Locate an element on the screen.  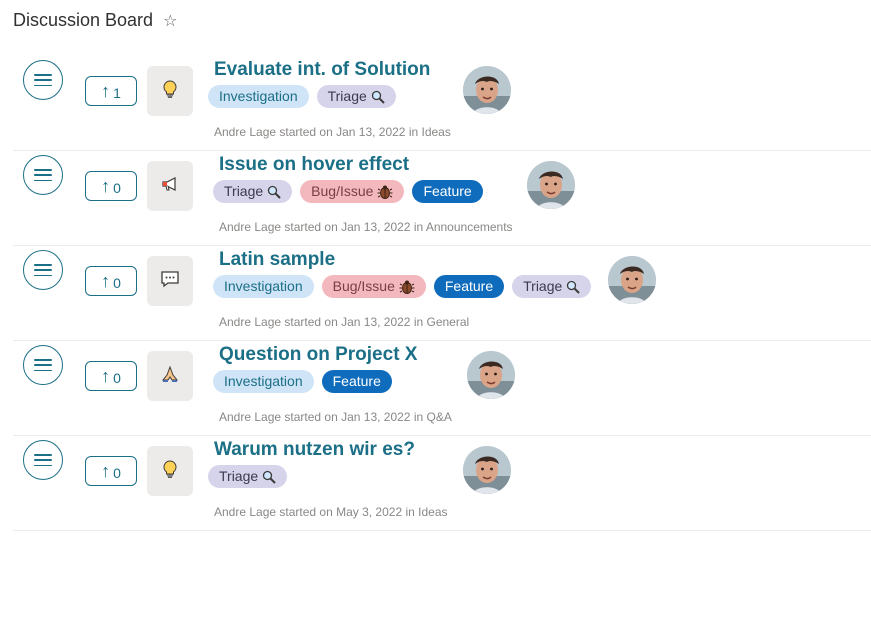
upvote-button: ↑ 1 is located at coordinates (111, 91).